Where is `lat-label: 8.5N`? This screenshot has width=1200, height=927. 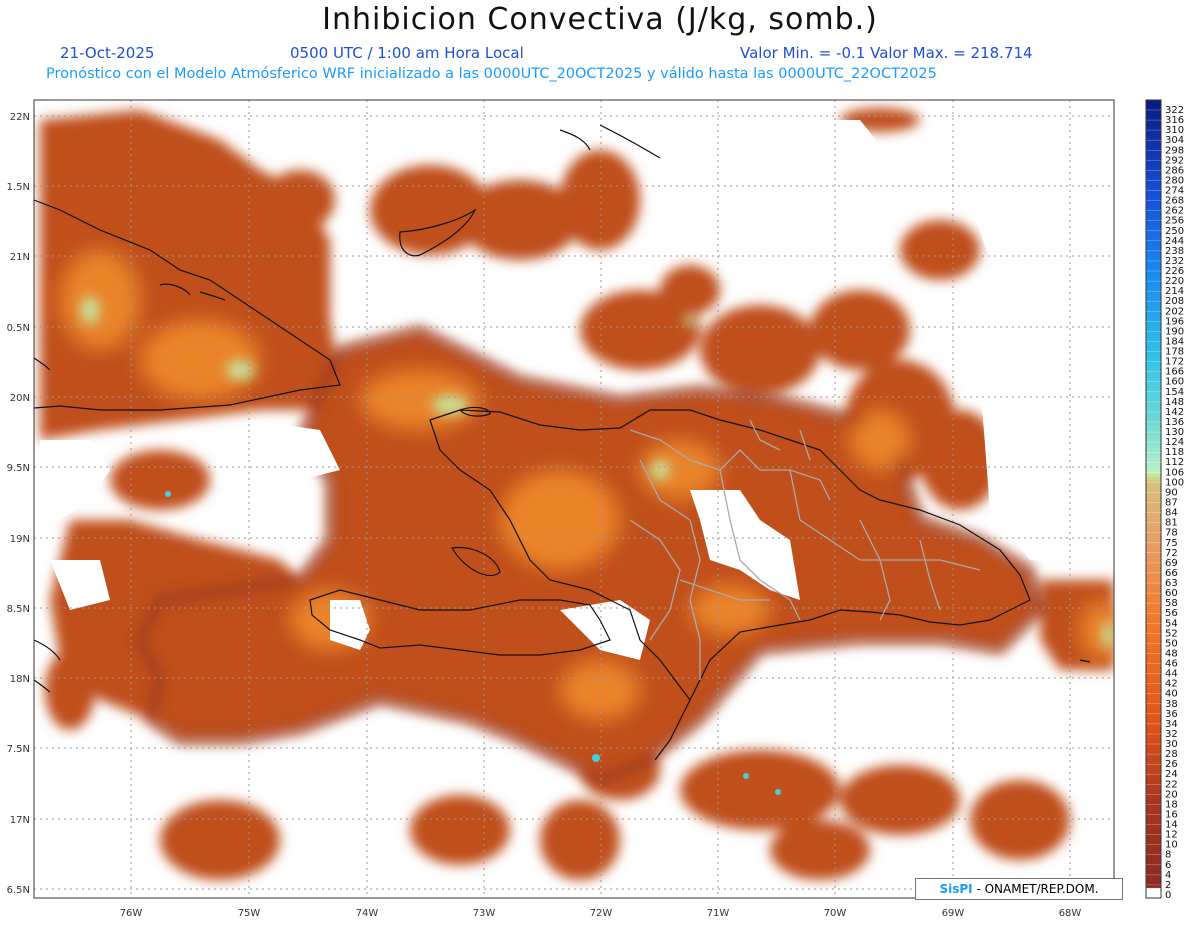 lat-label: 8.5N is located at coordinates (18, 609).